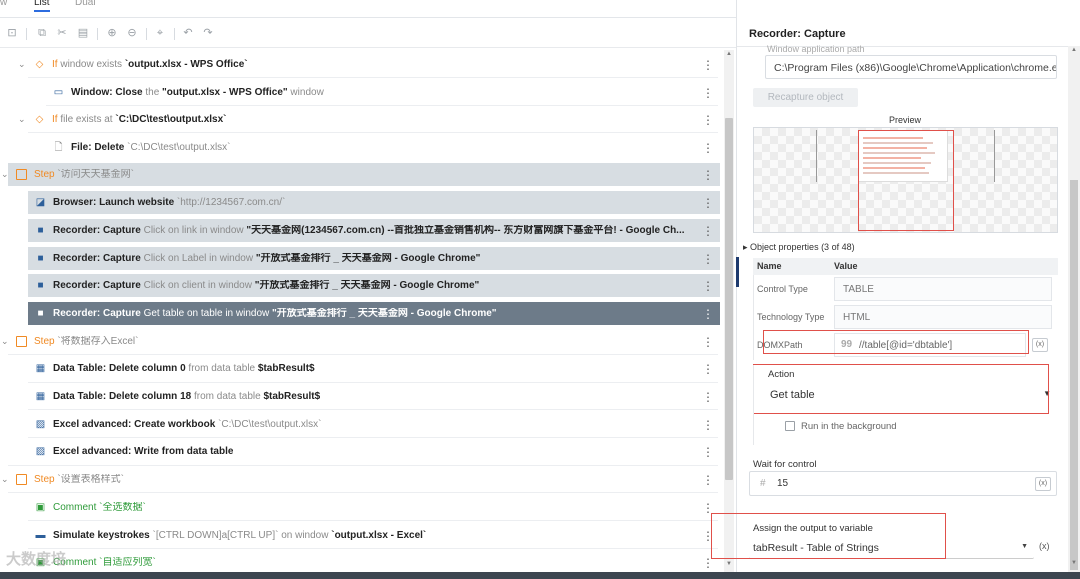  What do you see at coordinates (89, 479) in the screenshot?
I see `step-name: `设置表格样式`` at bounding box center [89, 479].